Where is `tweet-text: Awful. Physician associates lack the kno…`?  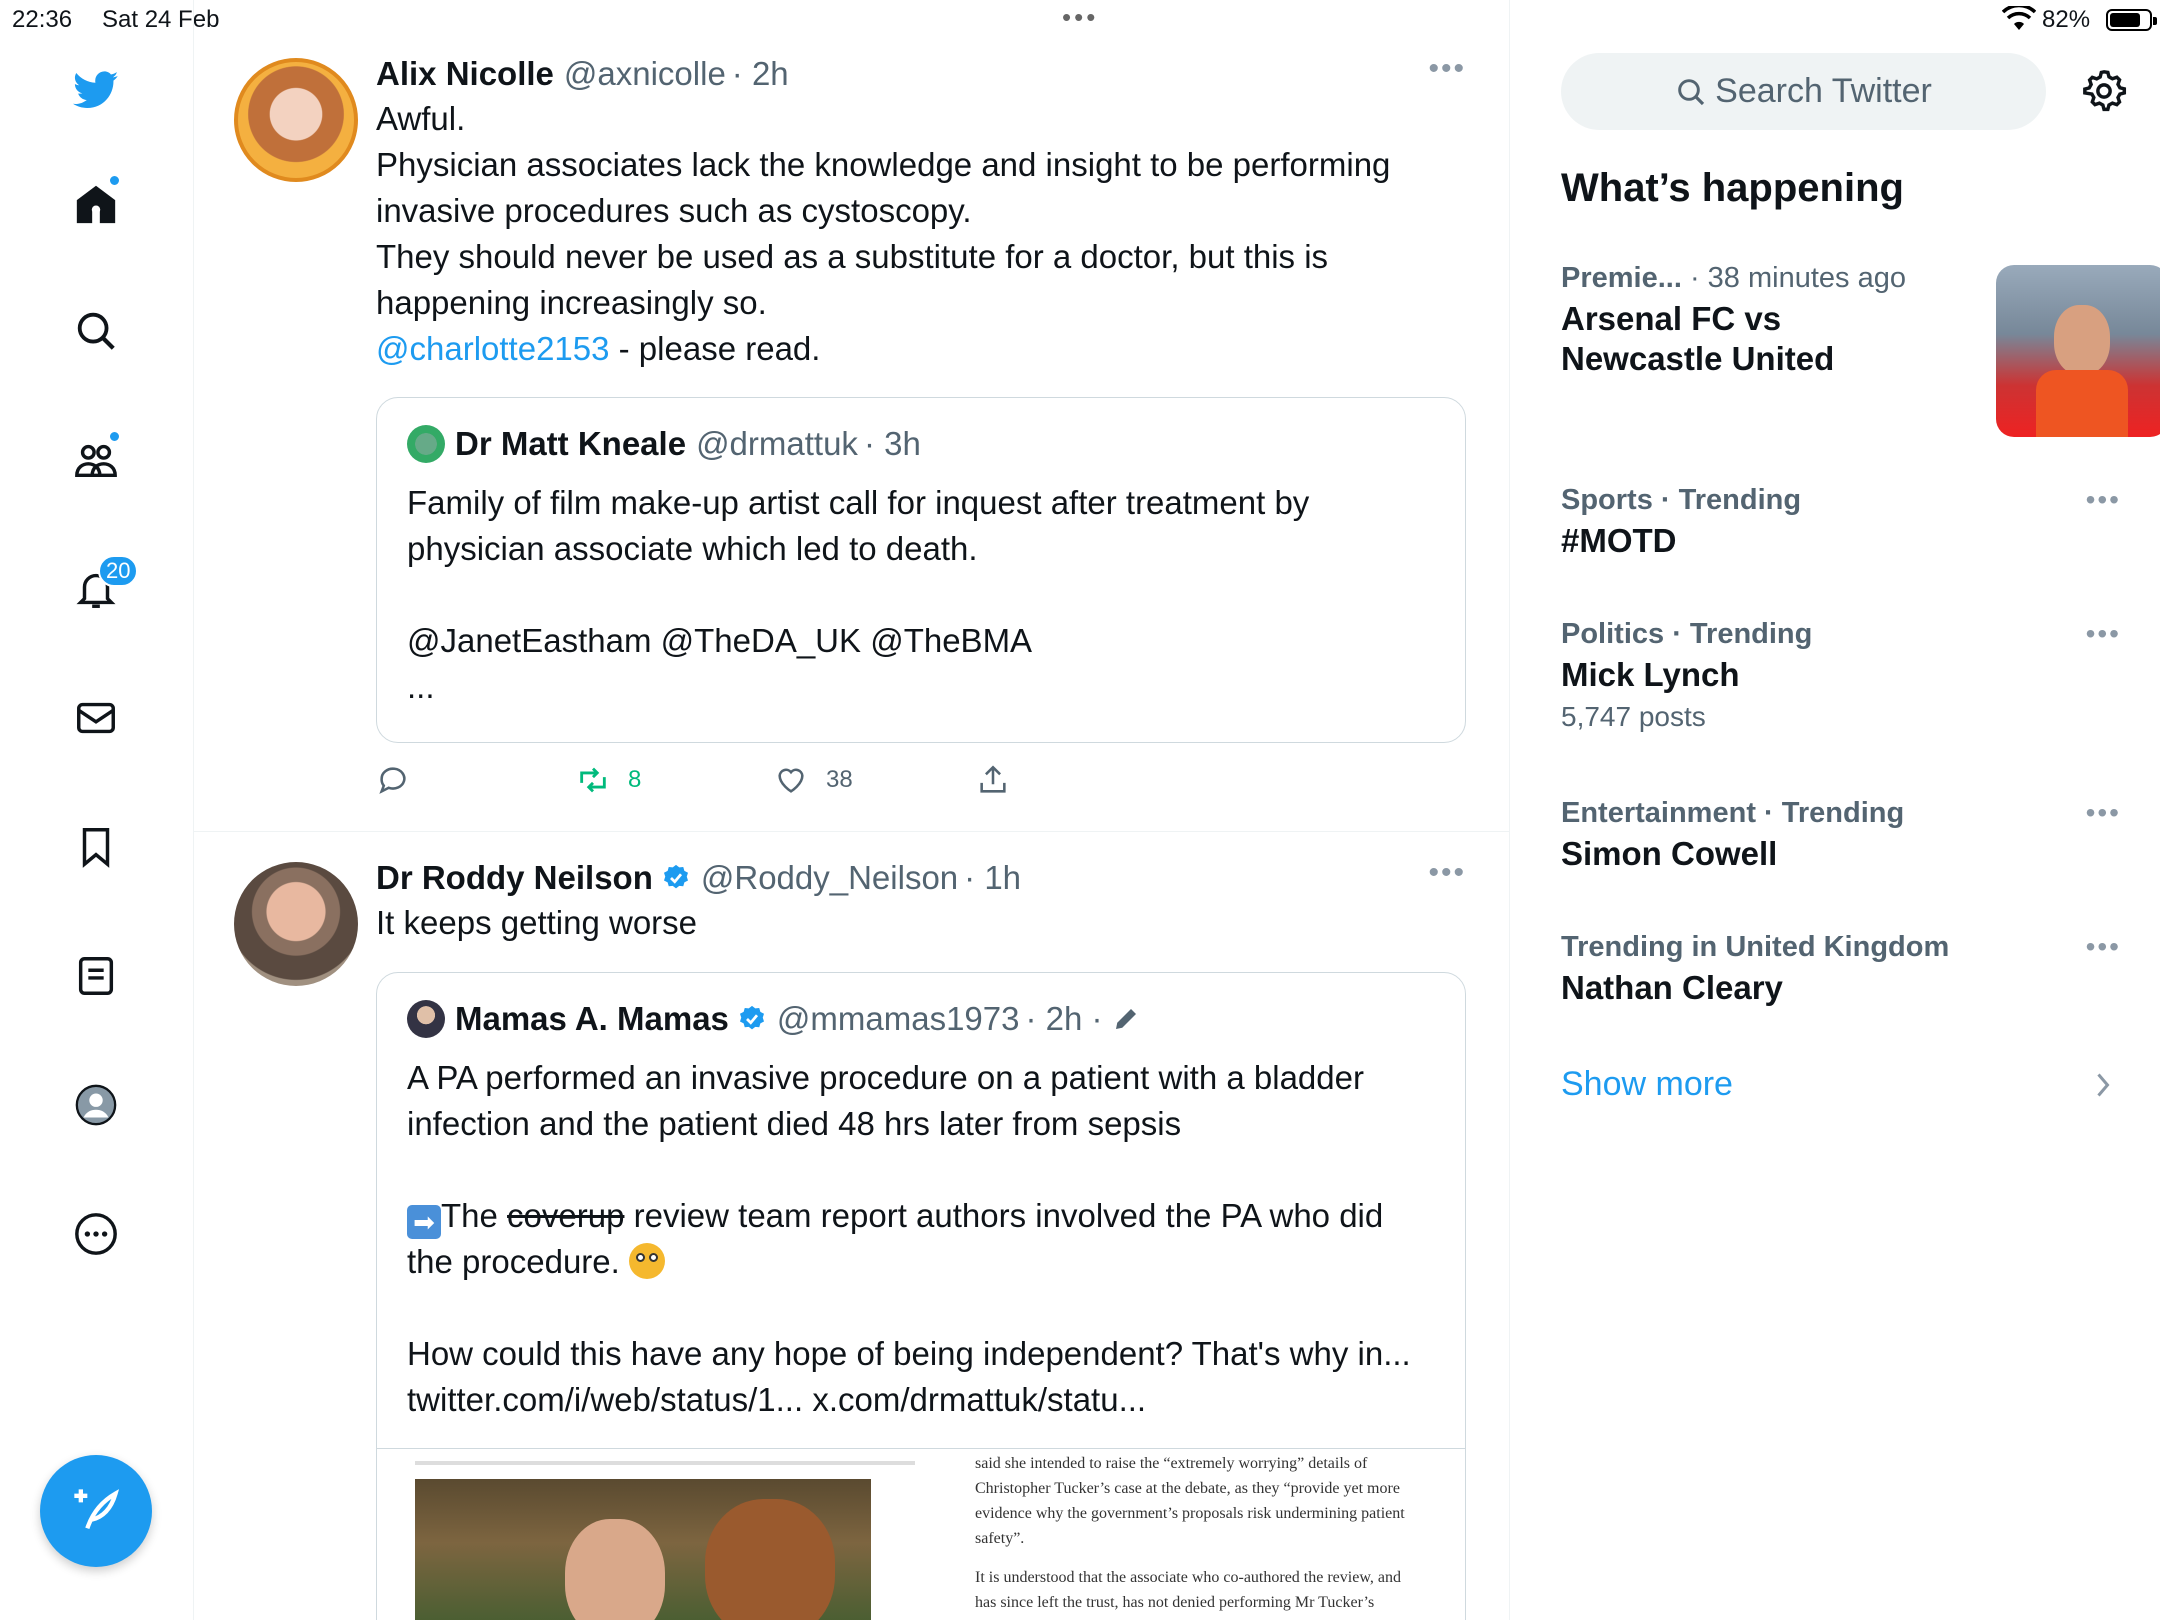
tweet-text: Awful. Physician associates lack the kno… is located at coordinates (916, 234).